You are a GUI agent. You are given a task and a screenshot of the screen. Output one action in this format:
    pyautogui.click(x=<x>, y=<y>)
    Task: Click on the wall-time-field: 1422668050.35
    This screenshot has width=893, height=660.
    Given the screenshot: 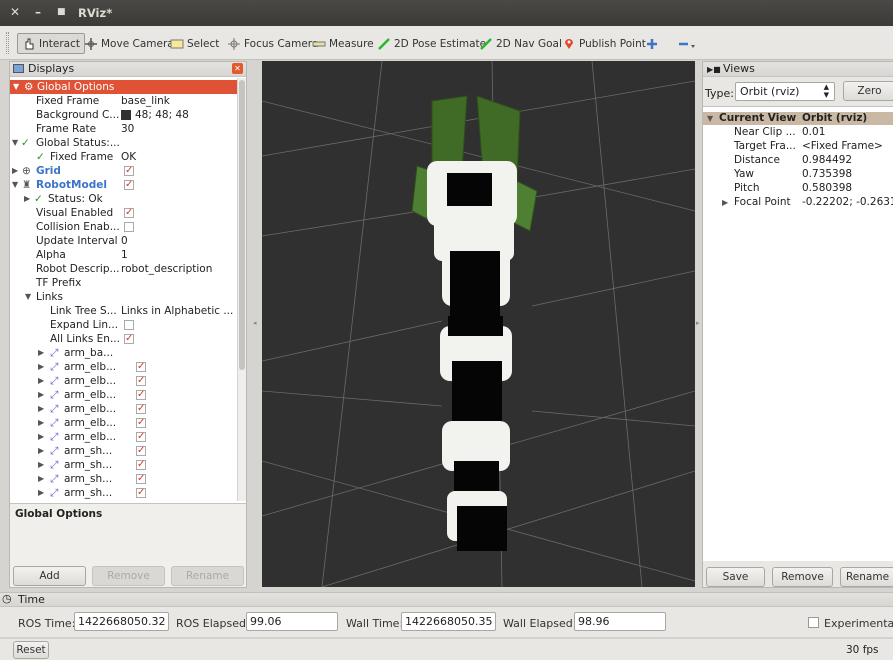 What is the action you would take?
    pyautogui.click(x=448, y=621)
    